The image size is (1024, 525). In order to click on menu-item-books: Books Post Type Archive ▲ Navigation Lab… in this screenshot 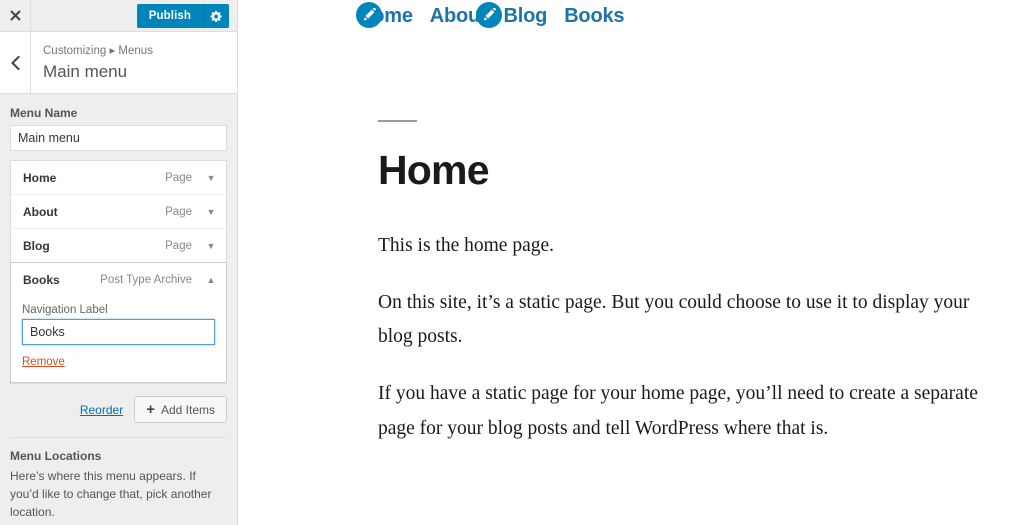, I will do `click(118, 322)`.